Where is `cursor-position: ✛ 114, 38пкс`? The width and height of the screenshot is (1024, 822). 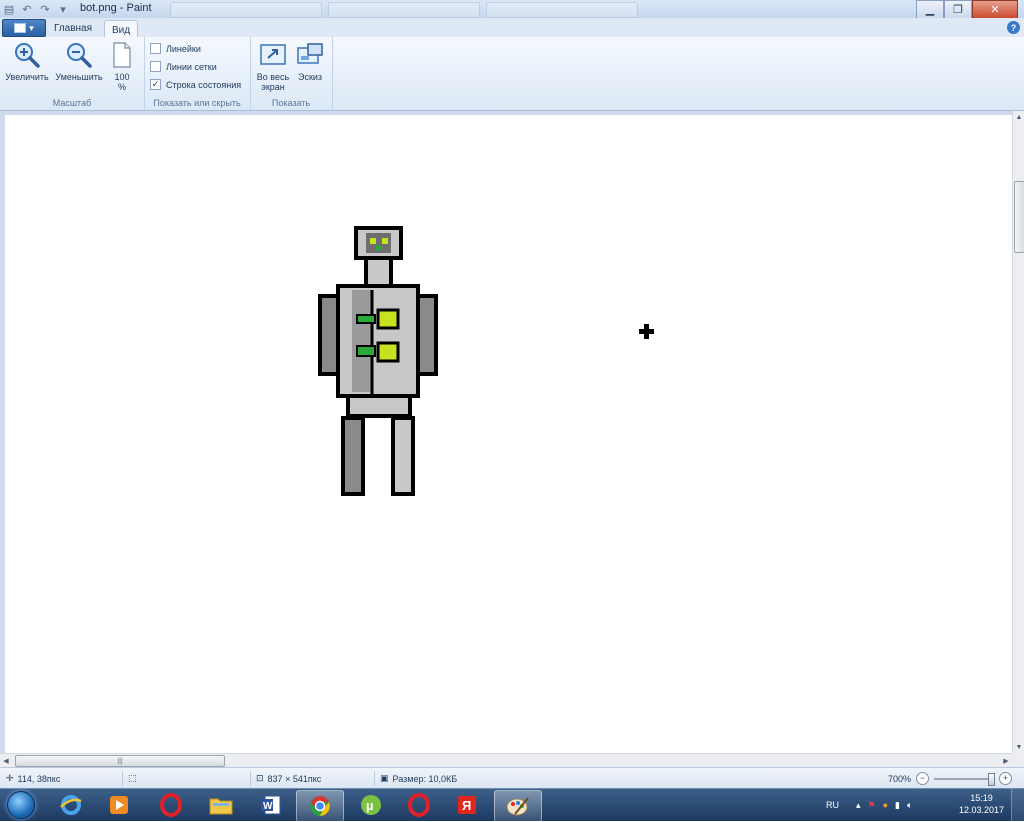
cursor-position: ✛ 114, 38пкс is located at coordinates (33, 778).